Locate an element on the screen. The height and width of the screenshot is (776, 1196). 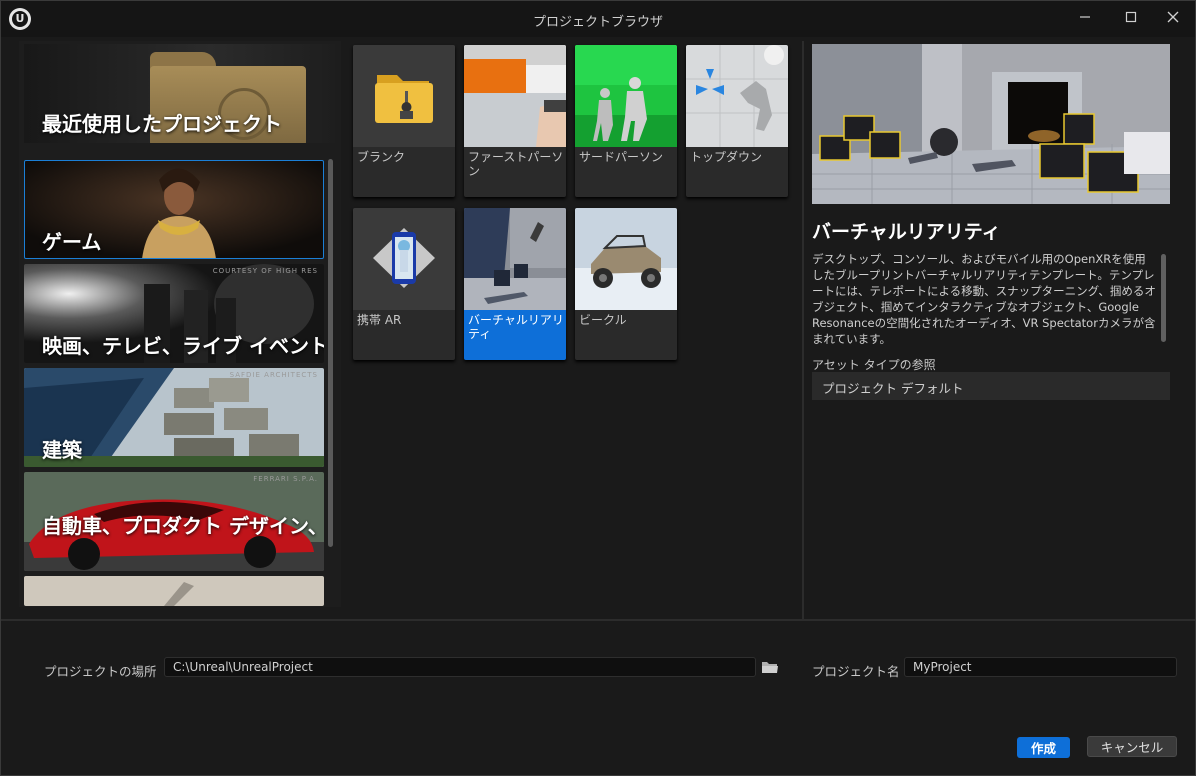
close-icon is located at coordinates (1173, 17).